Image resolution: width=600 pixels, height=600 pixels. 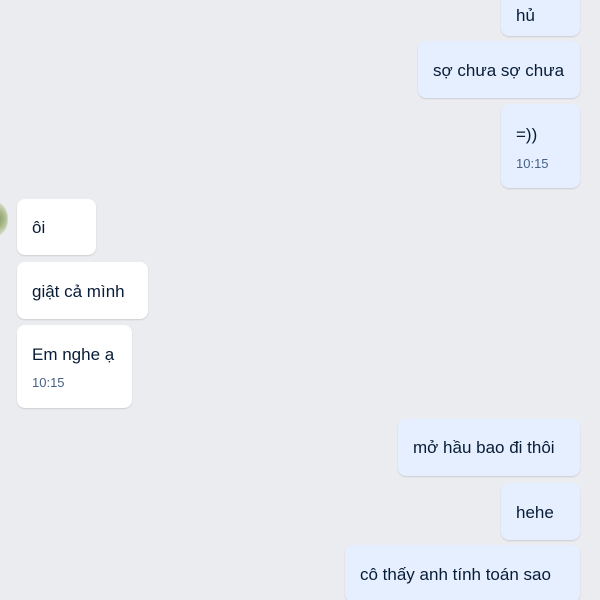 I want to click on message-bubble-outgoing: sợ chưa sợ chưa, so click(x=499, y=69).